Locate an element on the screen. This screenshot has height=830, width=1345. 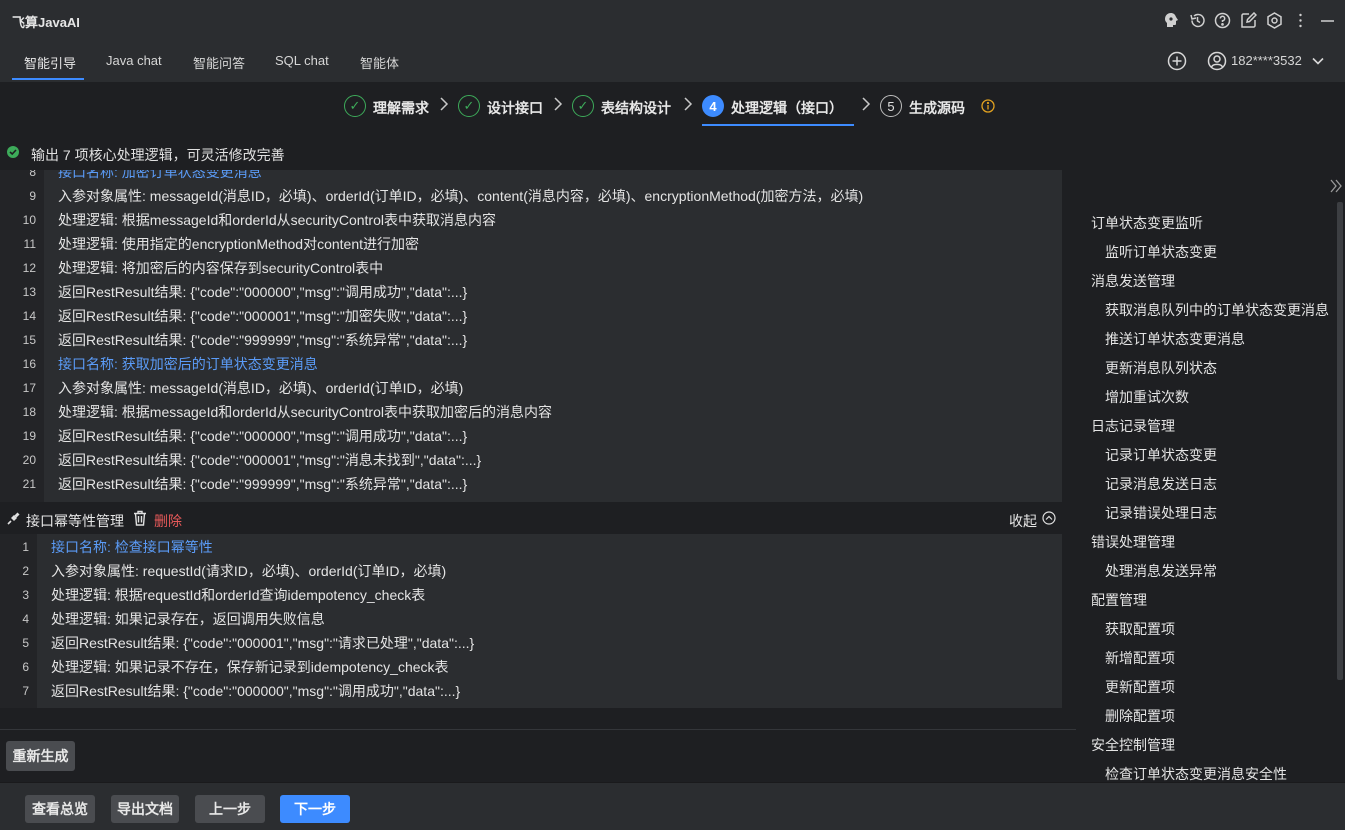
tab-sql-chat: SQL chat is located at coordinates (302, 60).